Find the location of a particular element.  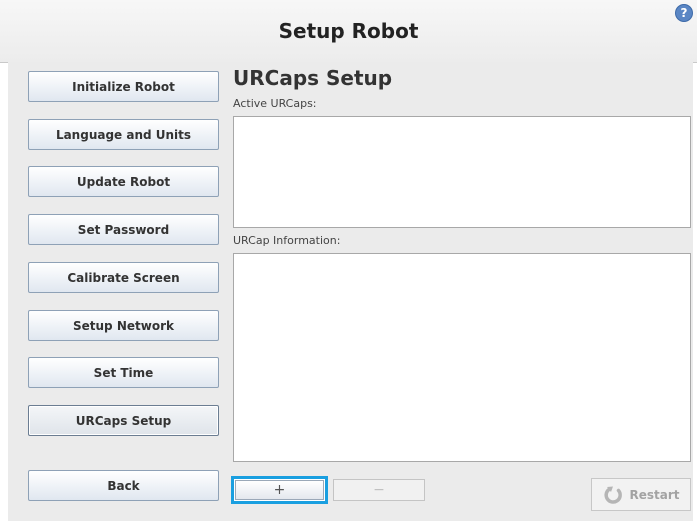

calibrate-screen-button: Calibrate Screen is located at coordinates (123, 277).